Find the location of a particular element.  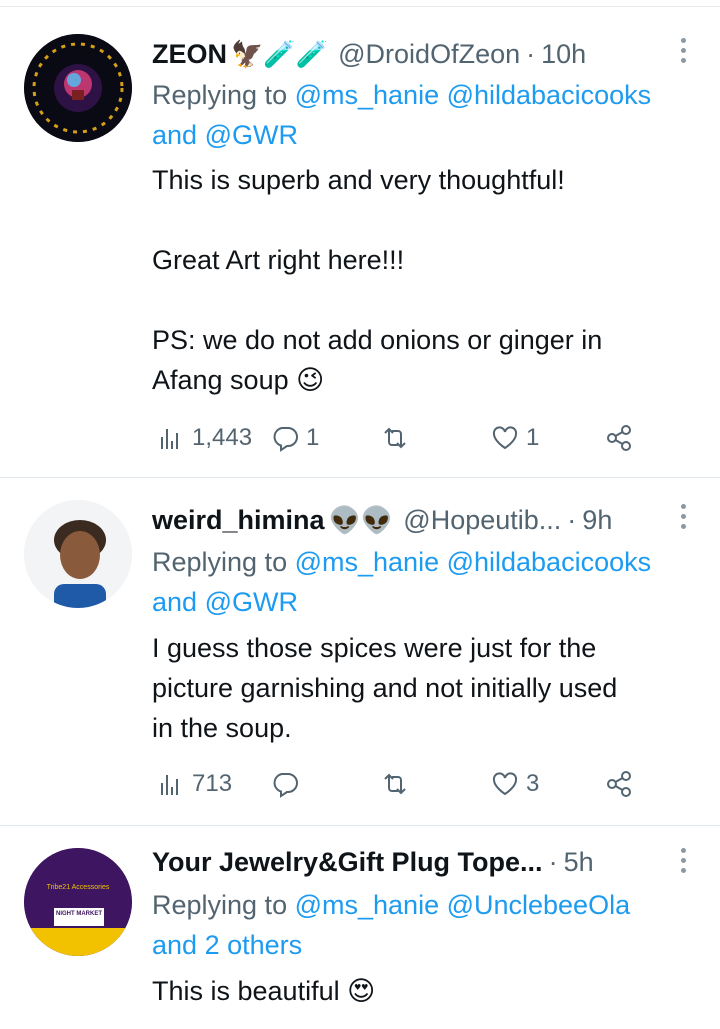

like-button: 1 is located at coordinates (514, 438).